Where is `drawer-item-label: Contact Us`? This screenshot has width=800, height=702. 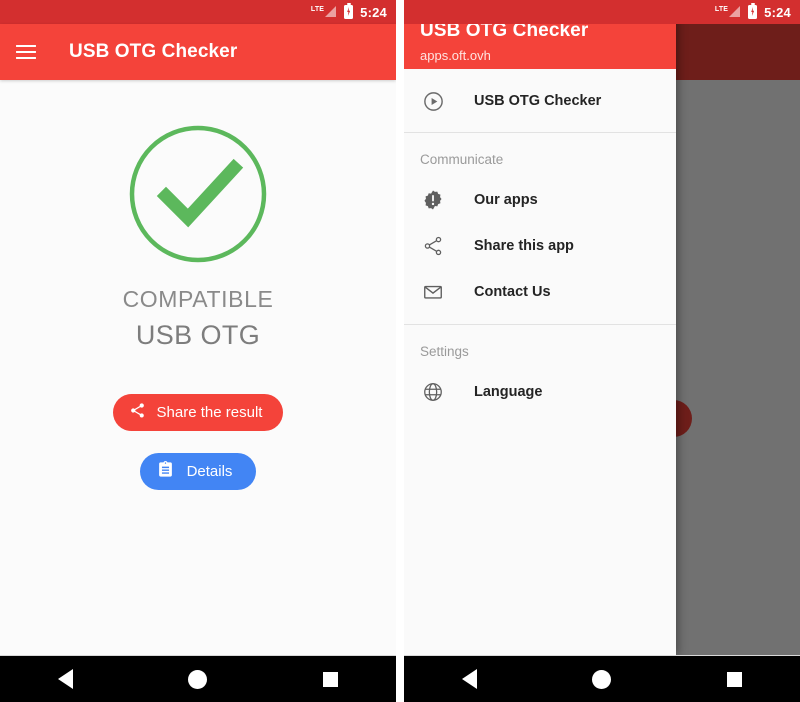
drawer-item-label: Contact Us is located at coordinates (512, 292).